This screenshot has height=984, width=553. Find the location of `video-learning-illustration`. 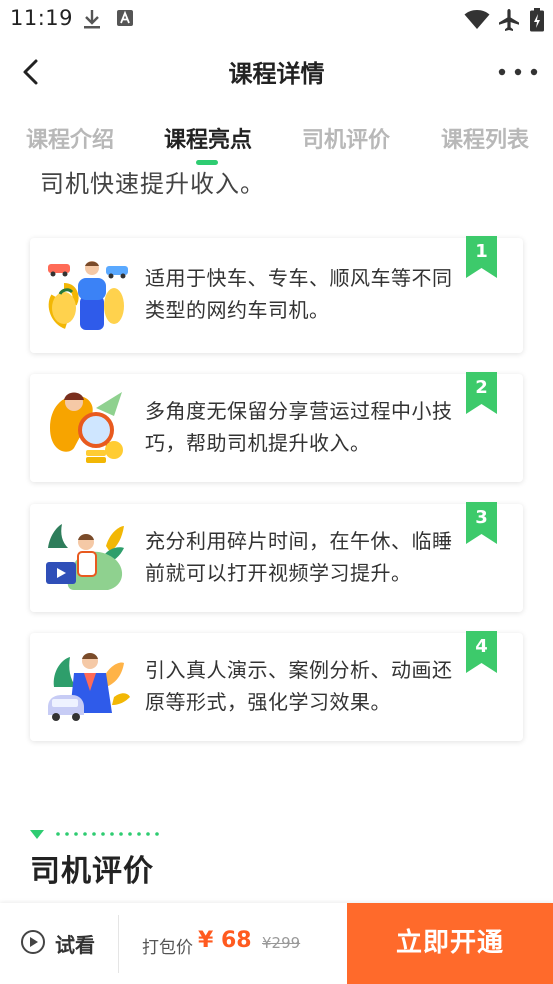

video-learning-illustration is located at coordinates (87, 558).